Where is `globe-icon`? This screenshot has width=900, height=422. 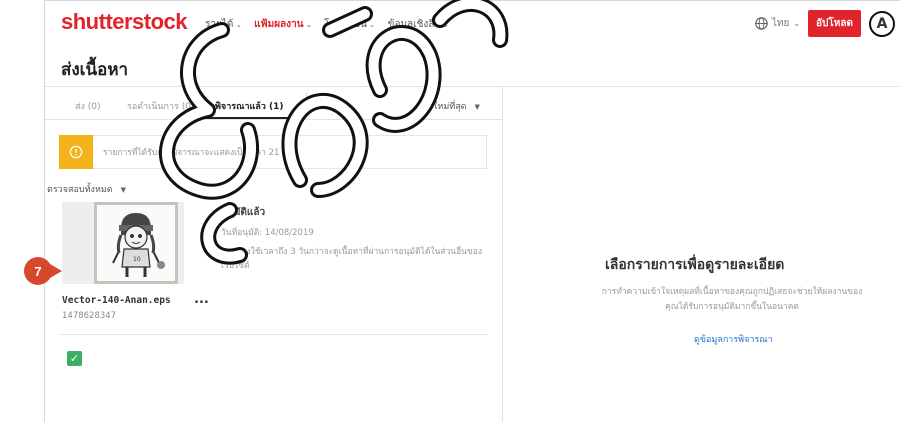
globe-icon is located at coordinates (761, 23).